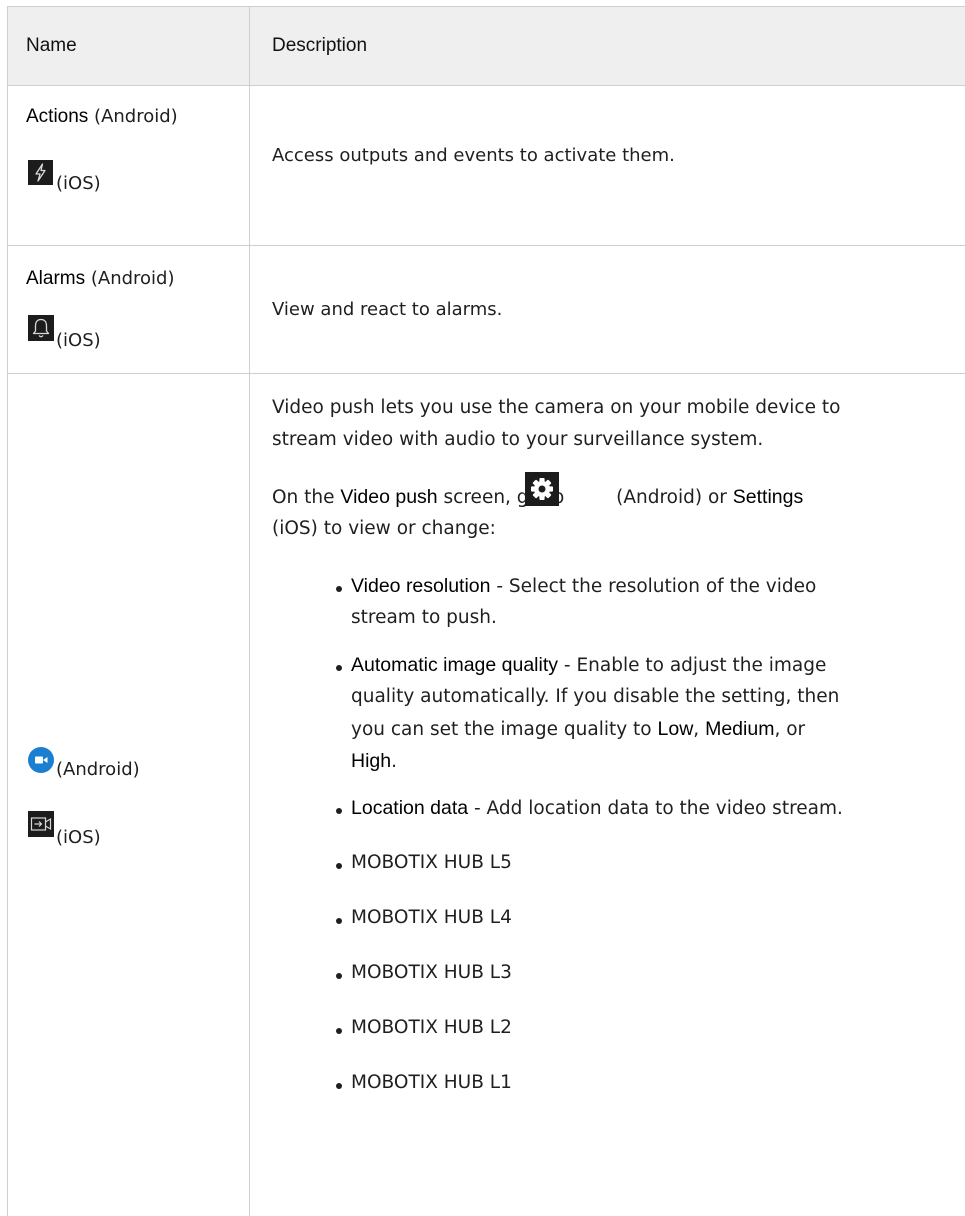 This screenshot has height=1216, width=965. Describe the element at coordinates (41, 760) in the screenshot. I see `video-camera-icon` at that location.